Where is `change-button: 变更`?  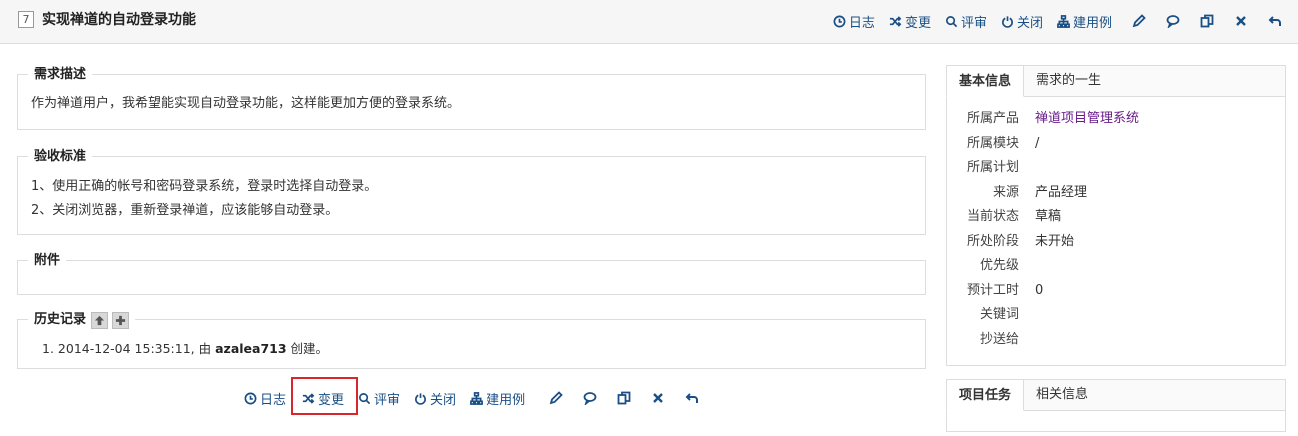
change-button: 变更 is located at coordinates (910, 21).